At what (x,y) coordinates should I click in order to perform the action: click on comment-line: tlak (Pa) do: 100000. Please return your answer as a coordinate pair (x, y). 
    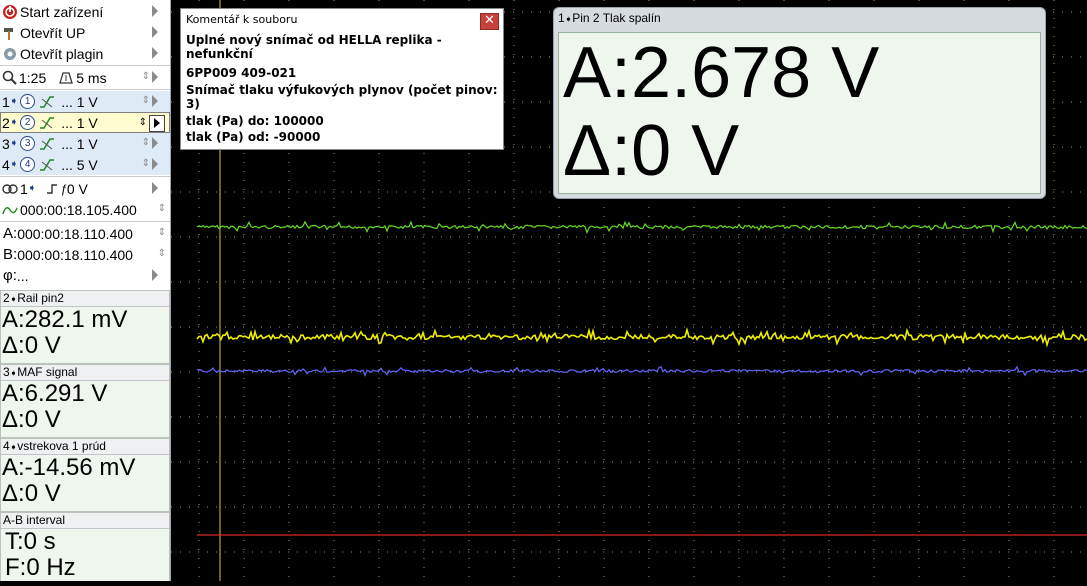
    Looking at the image, I should click on (255, 121).